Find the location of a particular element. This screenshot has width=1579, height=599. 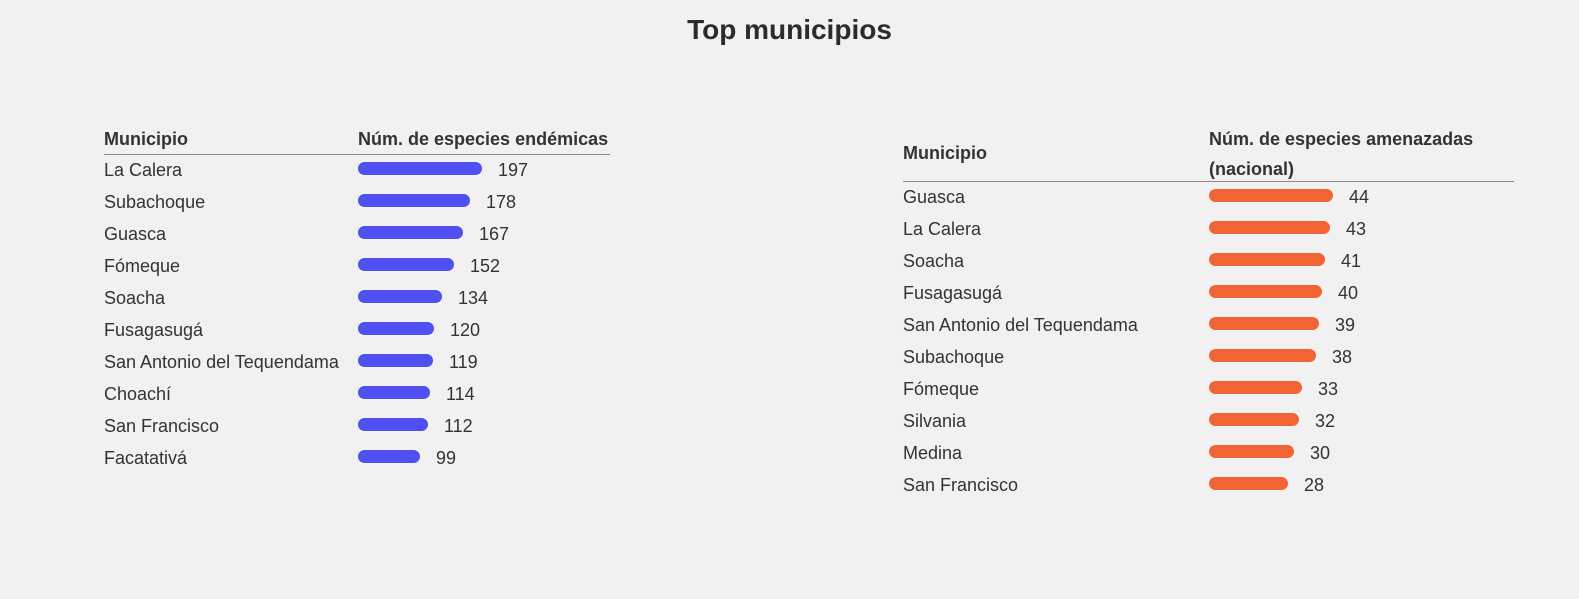

bar-cell: 114 is located at coordinates (484, 394).